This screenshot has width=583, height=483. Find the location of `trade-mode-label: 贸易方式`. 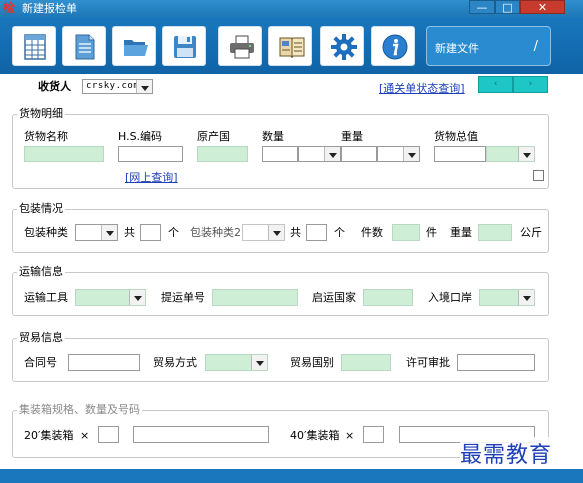

trade-mode-label: 贸易方式 is located at coordinates (175, 362).